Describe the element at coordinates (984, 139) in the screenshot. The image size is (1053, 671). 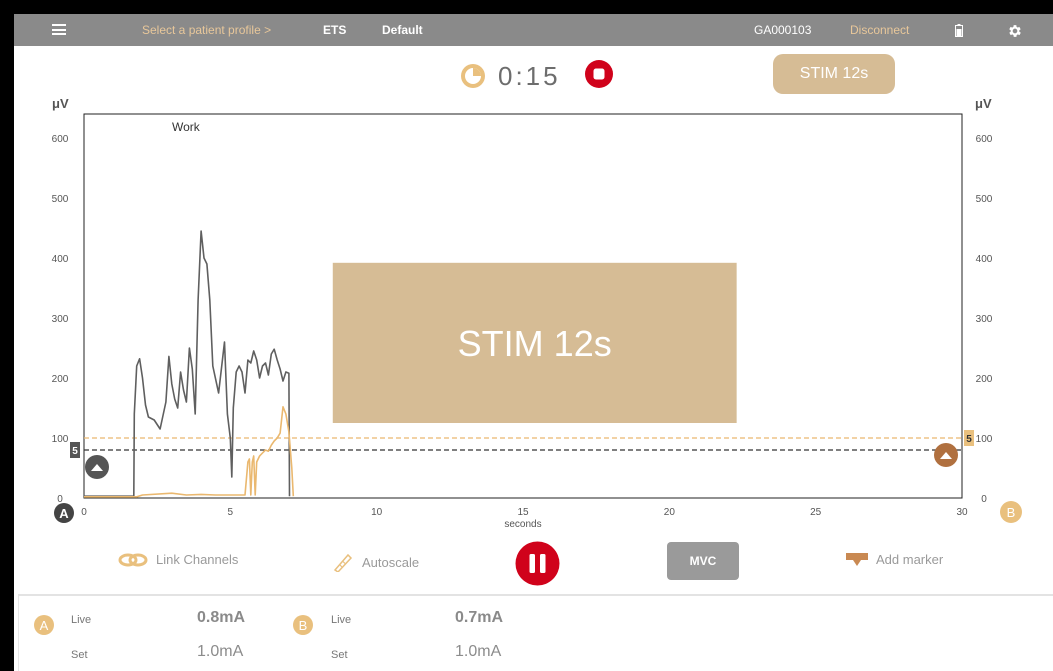
I see `y-tick-label-right: 600` at that location.